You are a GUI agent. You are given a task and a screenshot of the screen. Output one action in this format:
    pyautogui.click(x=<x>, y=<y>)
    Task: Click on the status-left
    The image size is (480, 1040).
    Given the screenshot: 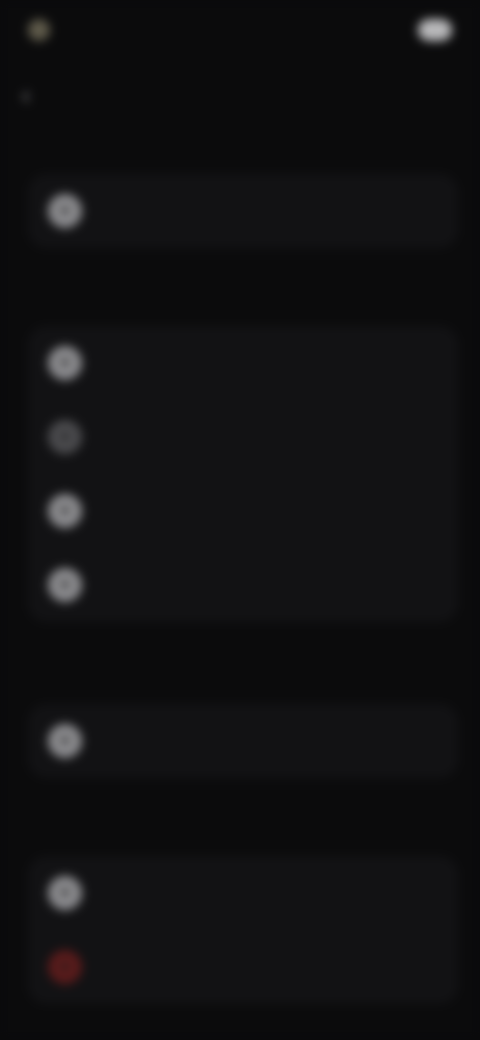 What is the action you would take?
    pyautogui.click(x=44, y=30)
    